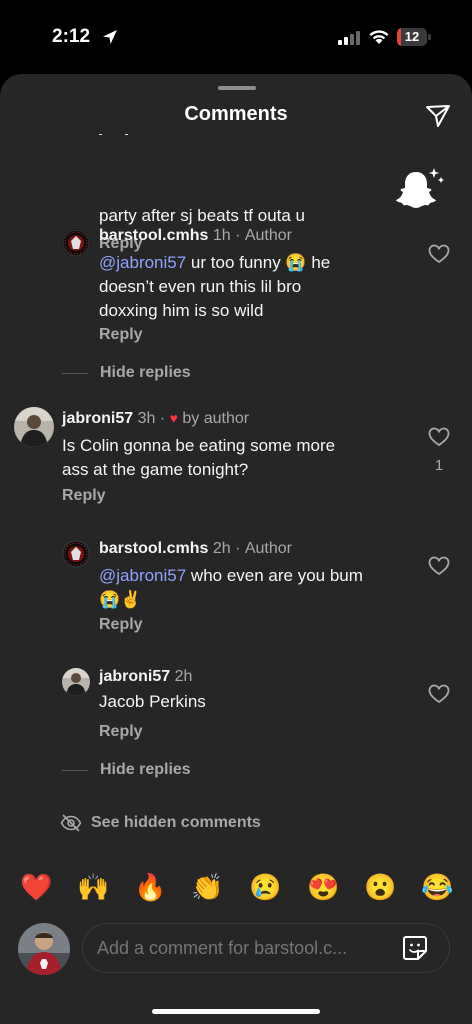 The width and height of the screenshot is (472, 1024). What do you see at coordinates (266, 948) in the screenshot?
I see `comment-input` at bounding box center [266, 948].